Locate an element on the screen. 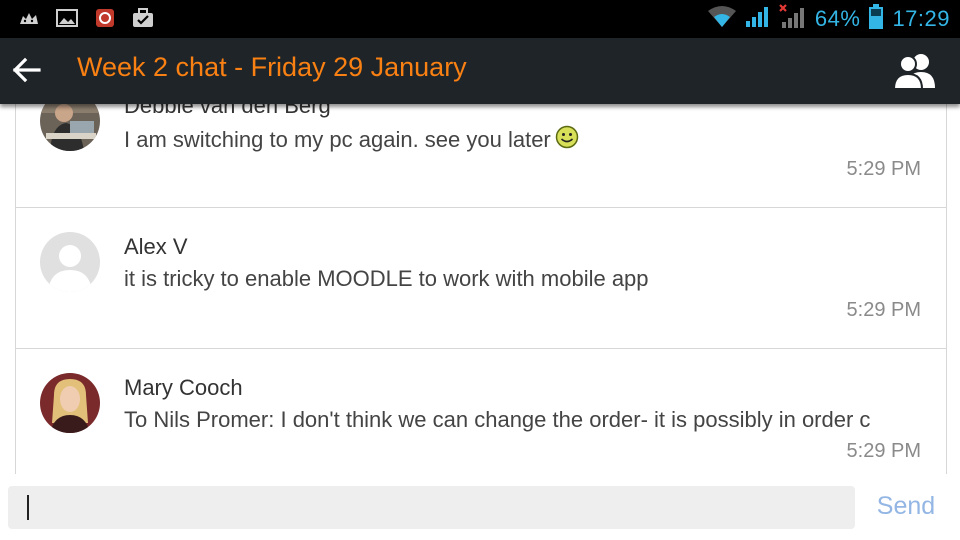 This screenshot has width=960, height=540. battery-icon is located at coordinates (876, 19).